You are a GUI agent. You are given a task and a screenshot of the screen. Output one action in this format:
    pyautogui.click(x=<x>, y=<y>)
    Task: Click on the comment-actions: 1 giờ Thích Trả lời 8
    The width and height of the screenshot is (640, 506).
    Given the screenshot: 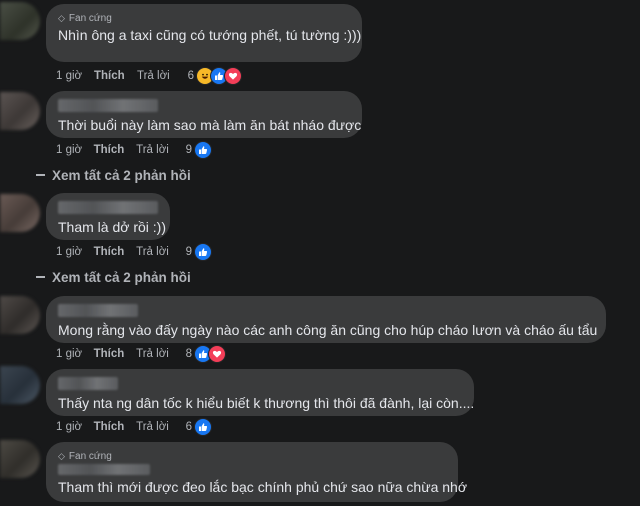 What is the action you would take?
    pyautogui.click(x=141, y=354)
    